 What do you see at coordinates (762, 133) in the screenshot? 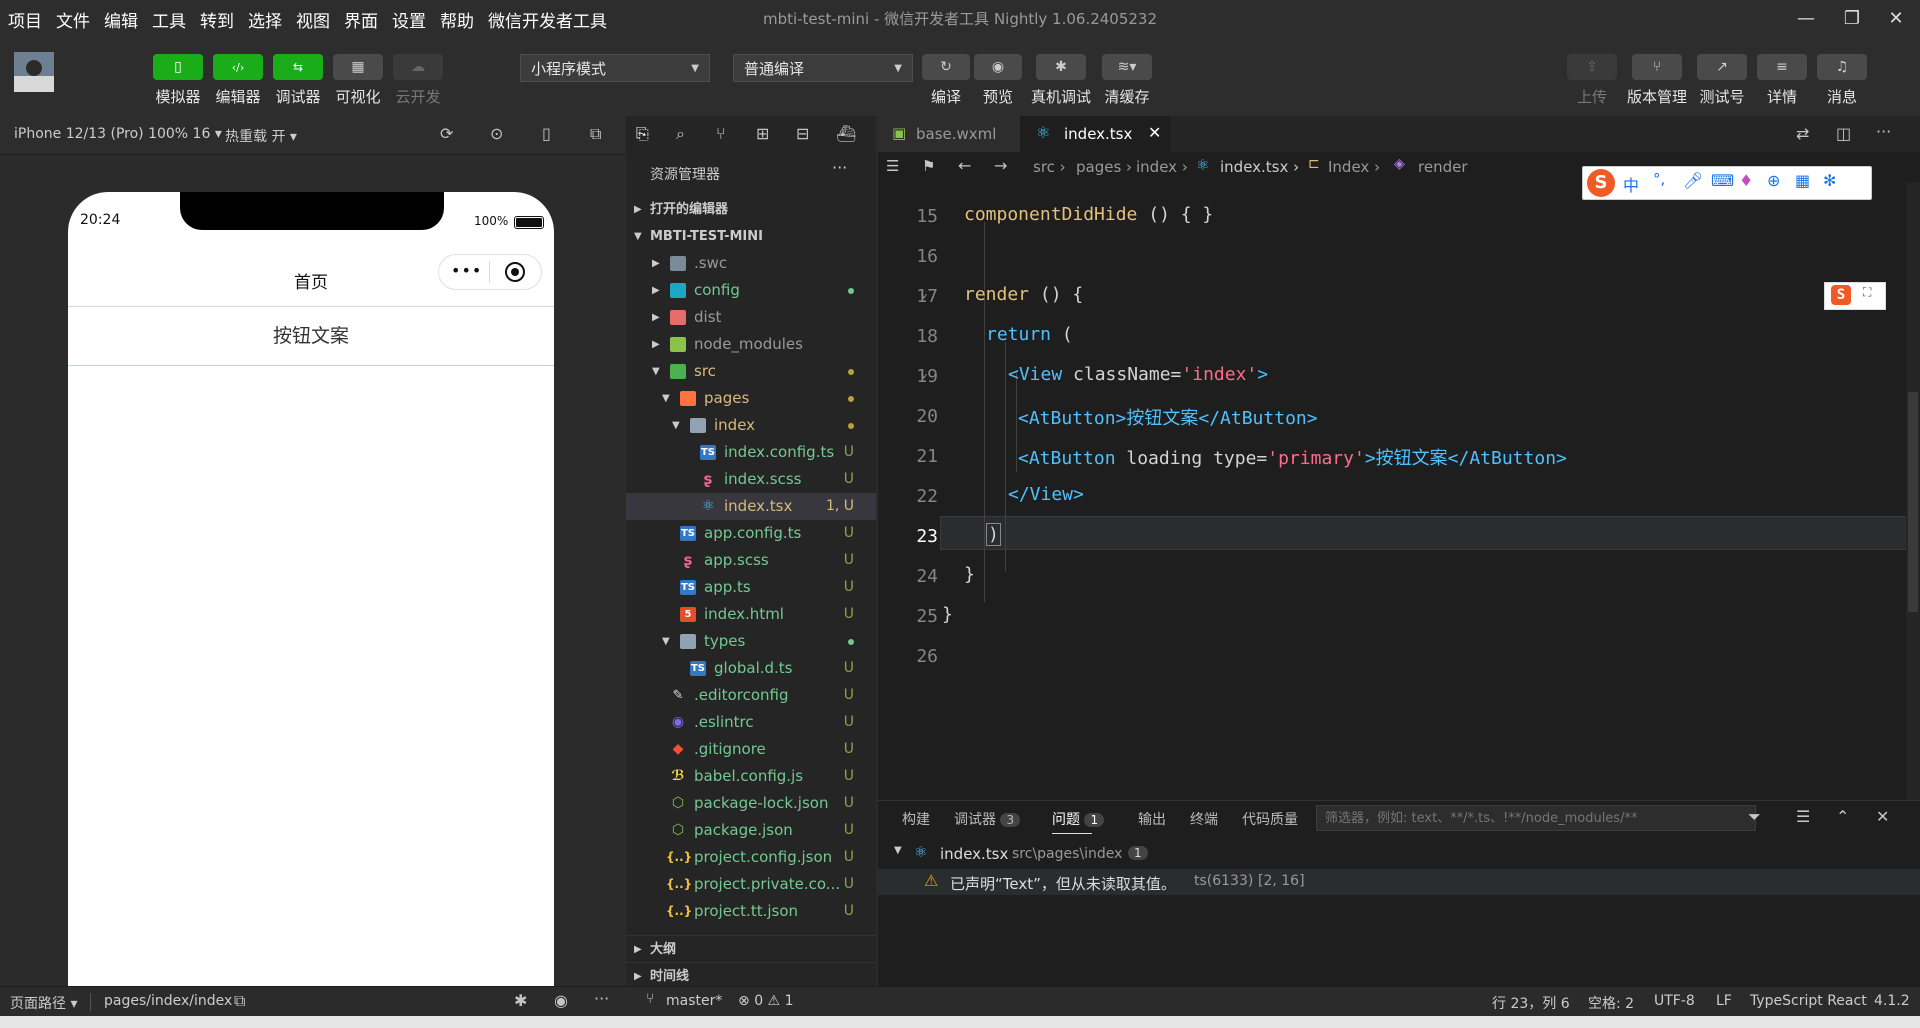
I see `extensions-icon: ⊞` at bounding box center [762, 133].